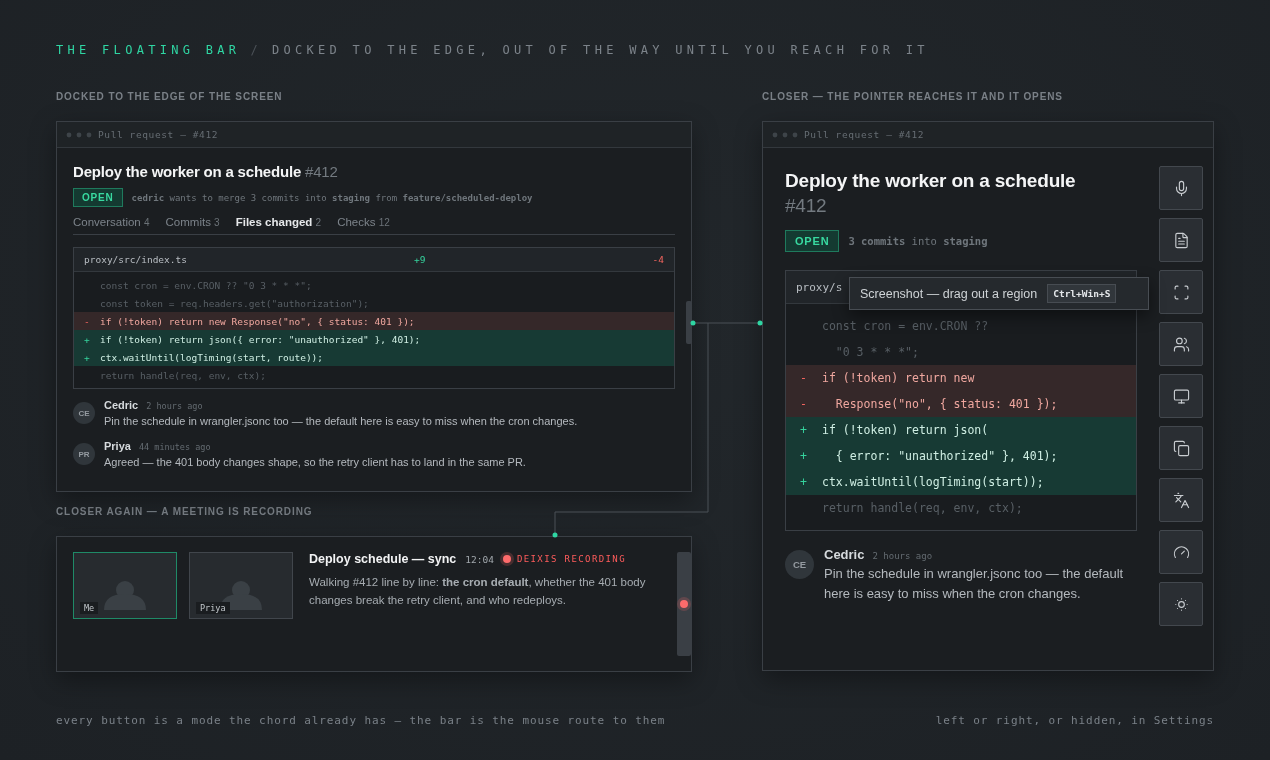 The image size is (1270, 760). I want to click on sun-button, so click(1181, 604).